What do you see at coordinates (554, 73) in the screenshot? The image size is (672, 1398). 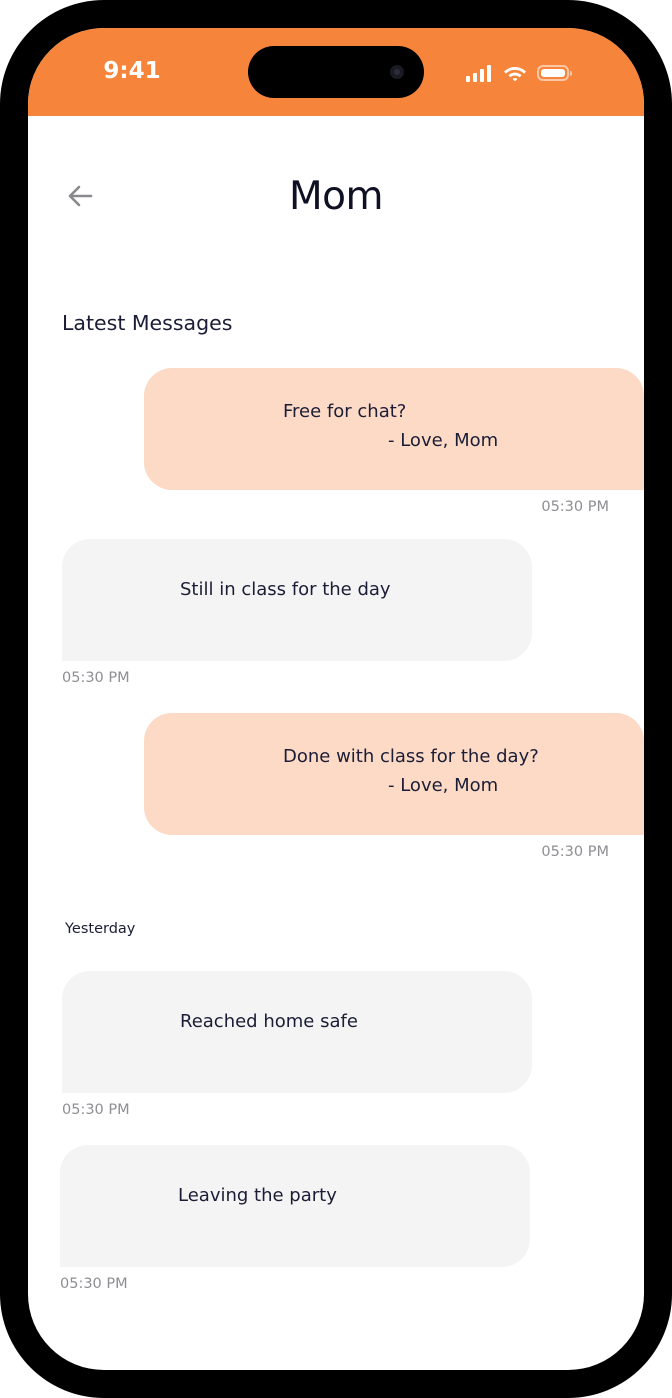 I see `battery-icon` at bounding box center [554, 73].